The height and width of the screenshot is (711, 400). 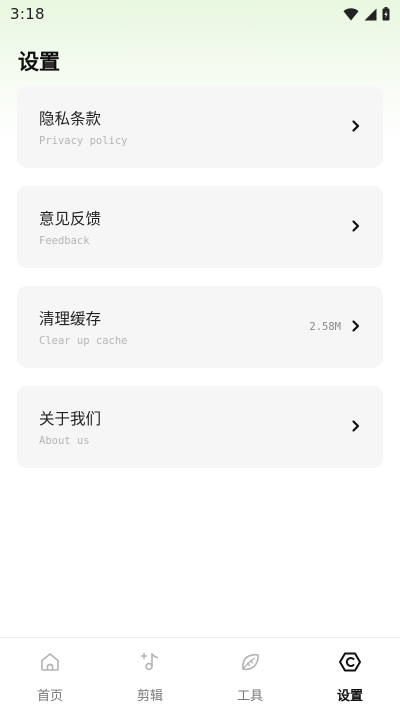 What do you see at coordinates (70, 419) in the screenshot?
I see `about-us-title: 关于我们` at bounding box center [70, 419].